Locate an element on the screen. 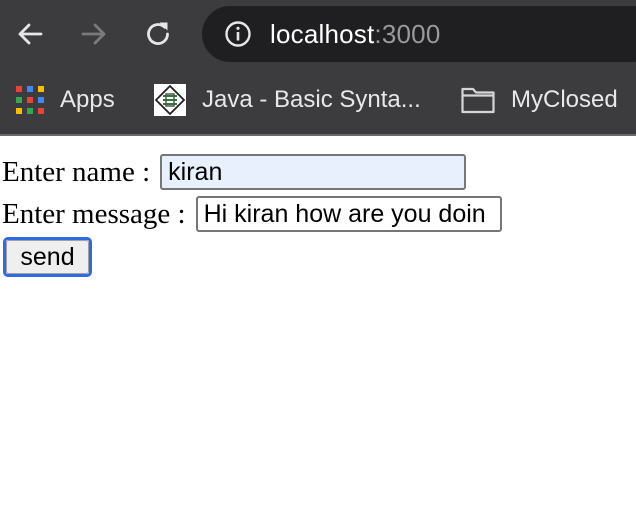  address-bar: localhost:3000 is located at coordinates (419, 34).